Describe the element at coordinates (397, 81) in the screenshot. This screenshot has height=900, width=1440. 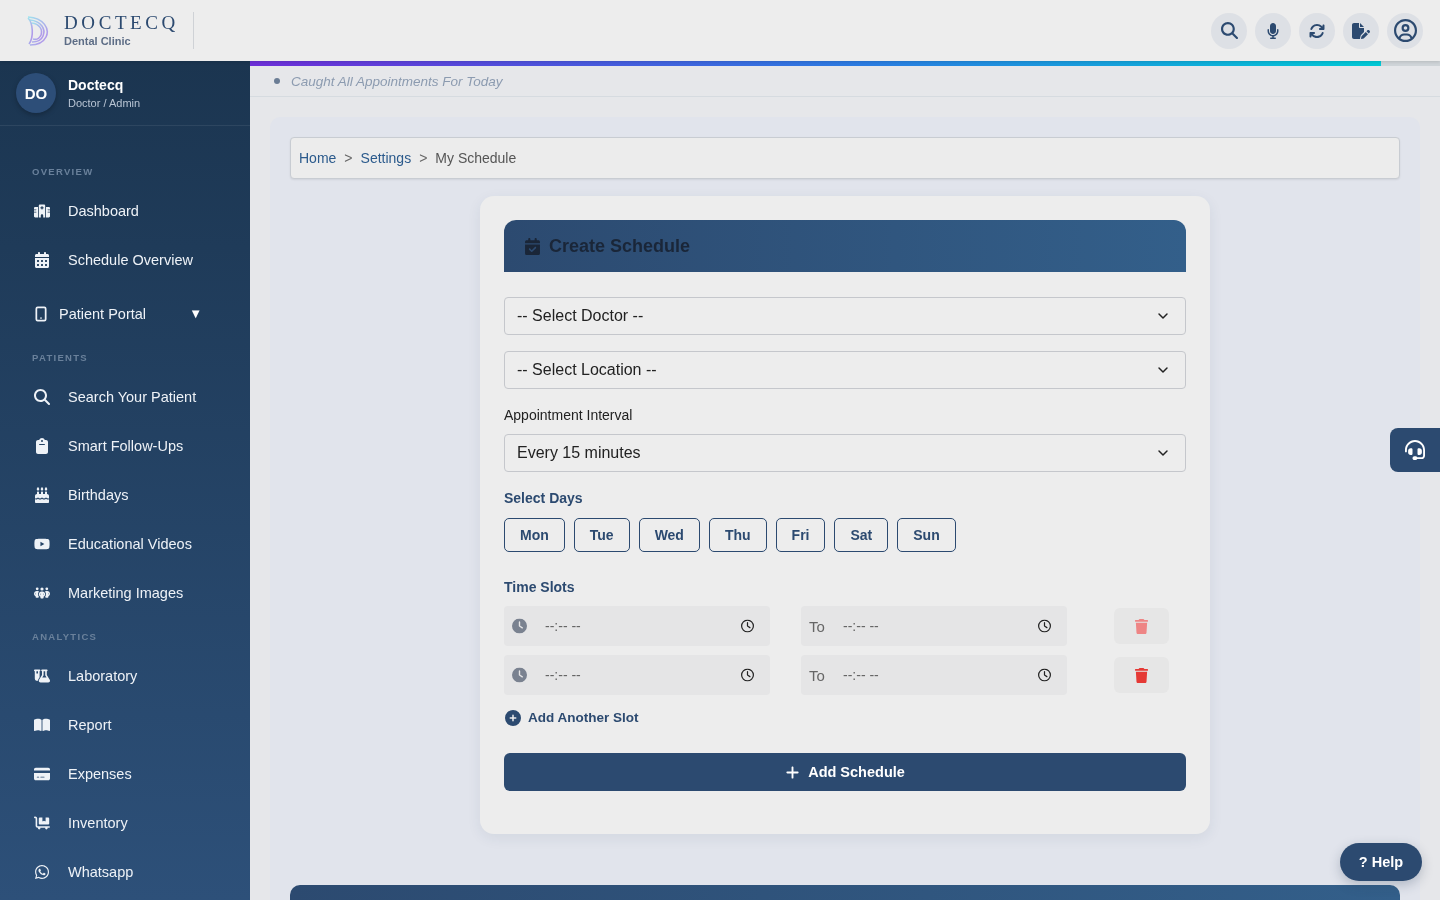
I see `notice-text: Caught All Appointments For Today` at that location.